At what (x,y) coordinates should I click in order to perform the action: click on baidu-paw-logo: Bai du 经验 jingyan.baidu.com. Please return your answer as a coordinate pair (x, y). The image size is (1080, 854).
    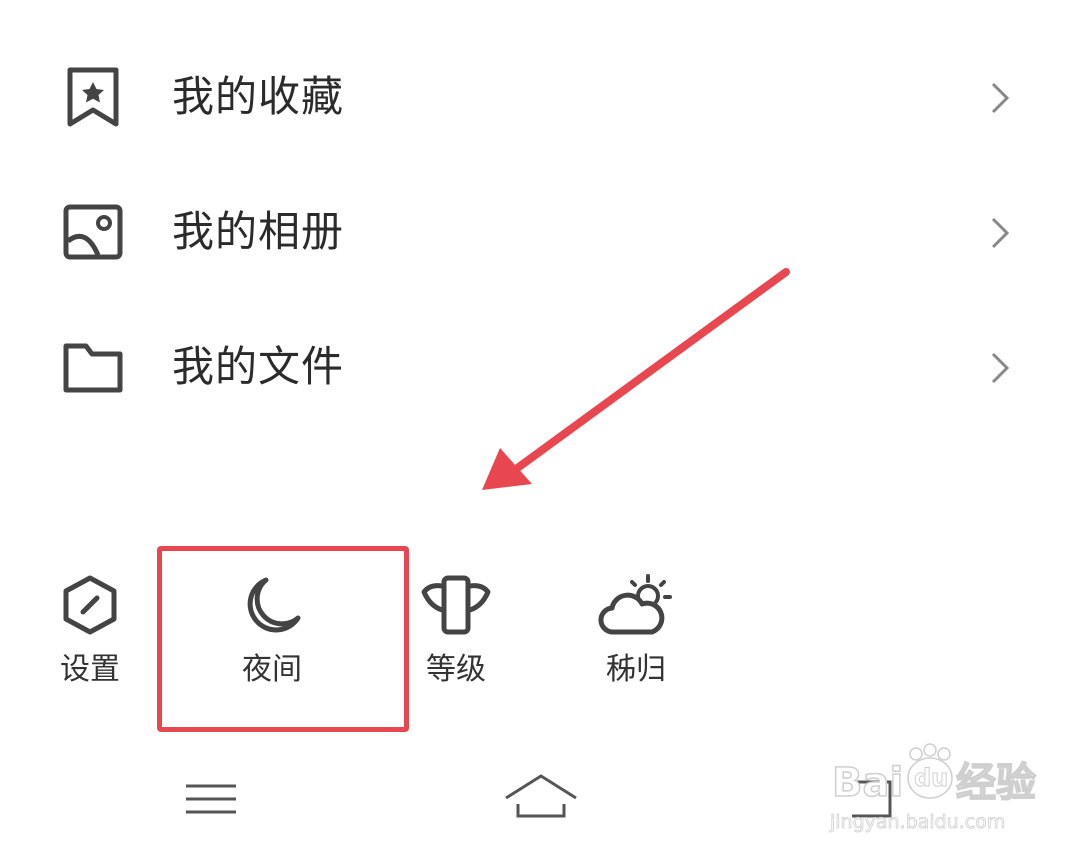
    Looking at the image, I should click on (933, 788).